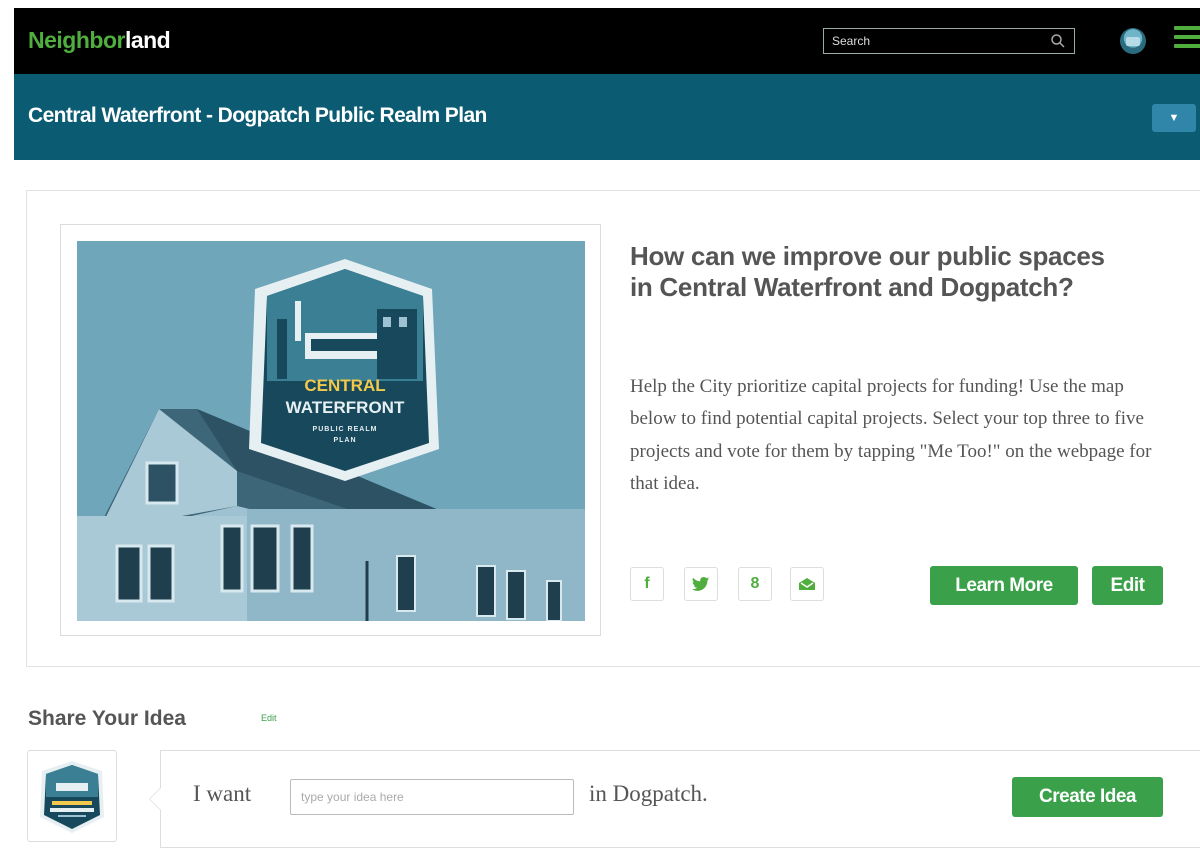 The height and width of the screenshot is (858, 1200). I want to click on neighborland-logo: Neighborland, so click(99, 40).